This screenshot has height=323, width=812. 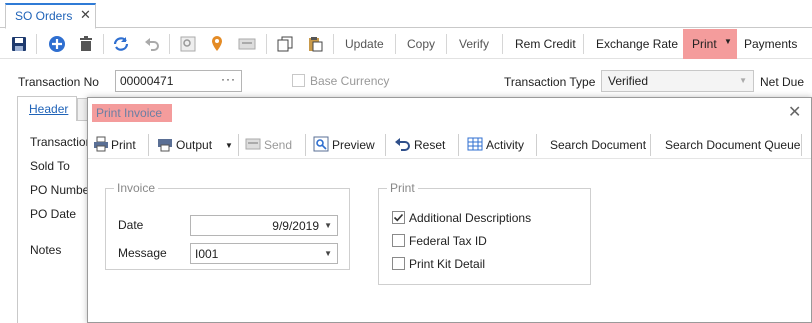 What do you see at coordinates (57, 44) in the screenshot?
I see `add-icon` at bounding box center [57, 44].